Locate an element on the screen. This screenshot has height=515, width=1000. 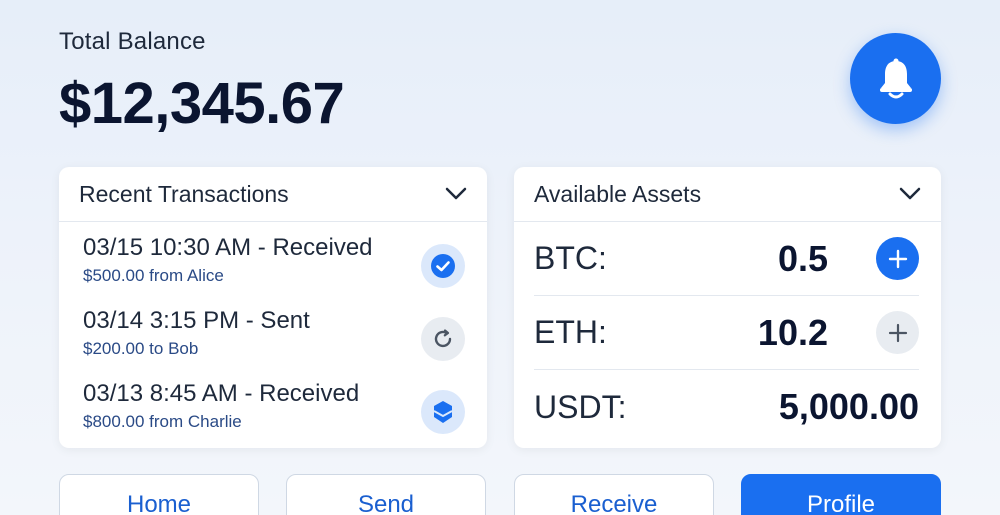
shield-icon is located at coordinates (443, 412).